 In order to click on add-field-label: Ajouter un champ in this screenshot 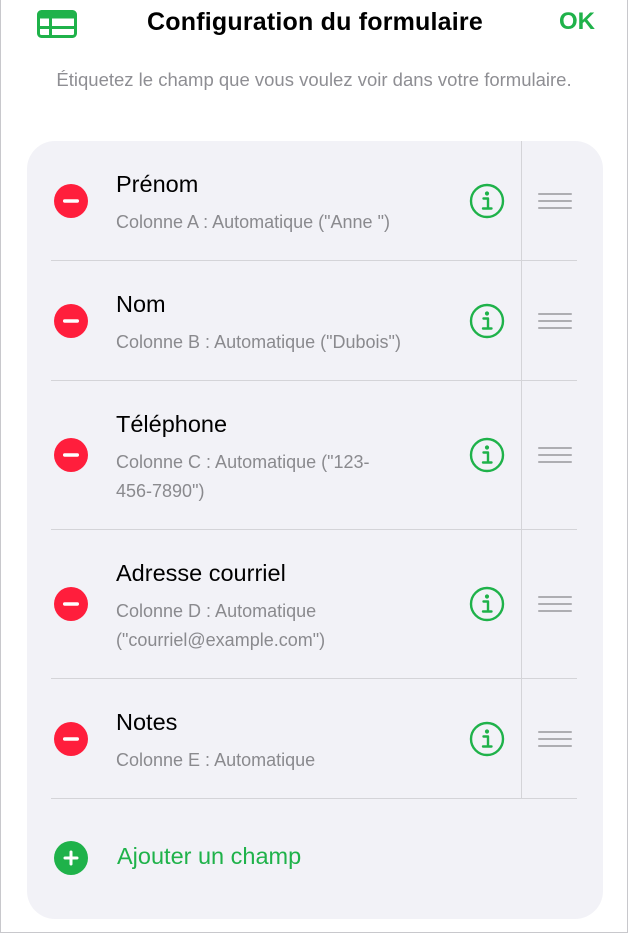, I will do `click(209, 856)`.